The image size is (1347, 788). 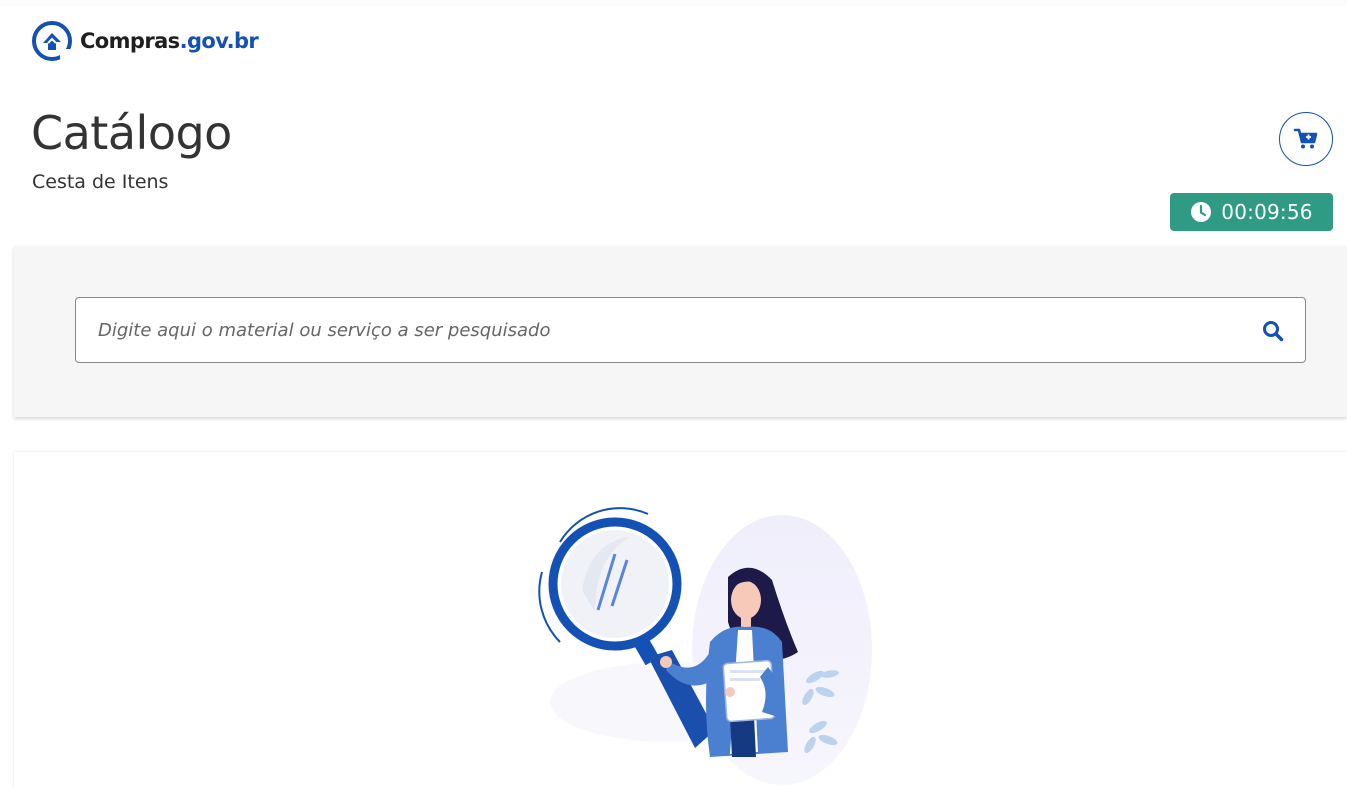 I want to click on search-button, so click(x=1273, y=331).